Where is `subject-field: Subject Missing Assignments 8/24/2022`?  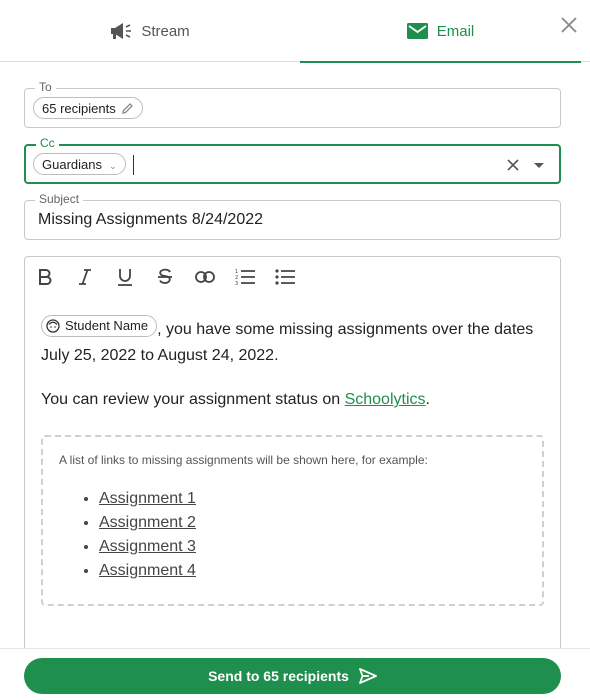
subject-field: Subject Missing Assignments 8/24/2022 is located at coordinates (292, 216).